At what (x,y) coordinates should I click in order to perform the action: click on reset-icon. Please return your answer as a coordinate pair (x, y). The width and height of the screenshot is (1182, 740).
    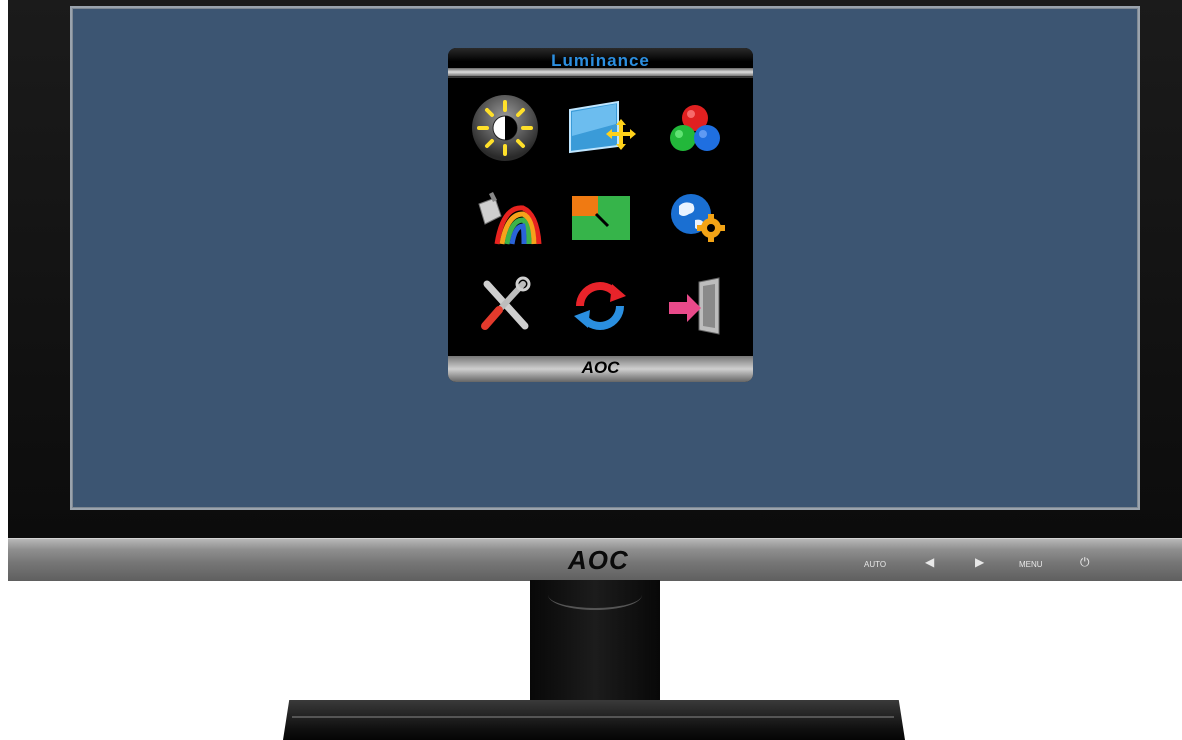
    Looking at the image, I should click on (600, 306).